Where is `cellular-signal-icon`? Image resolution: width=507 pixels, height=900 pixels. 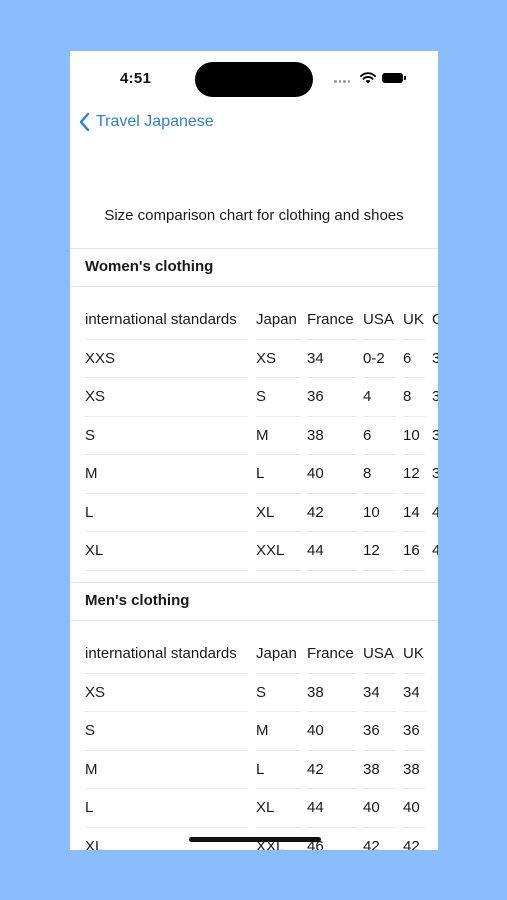
cellular-signal-icon is located at coordinates (342, 81).